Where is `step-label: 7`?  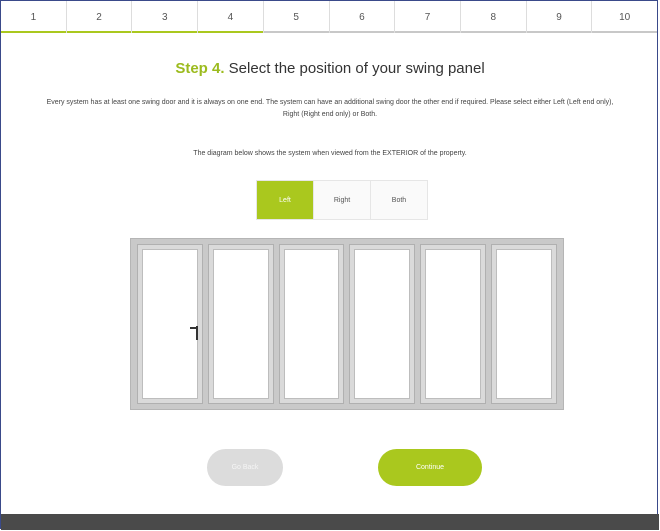 step-label: 7 is located at coordinates (427, 17).